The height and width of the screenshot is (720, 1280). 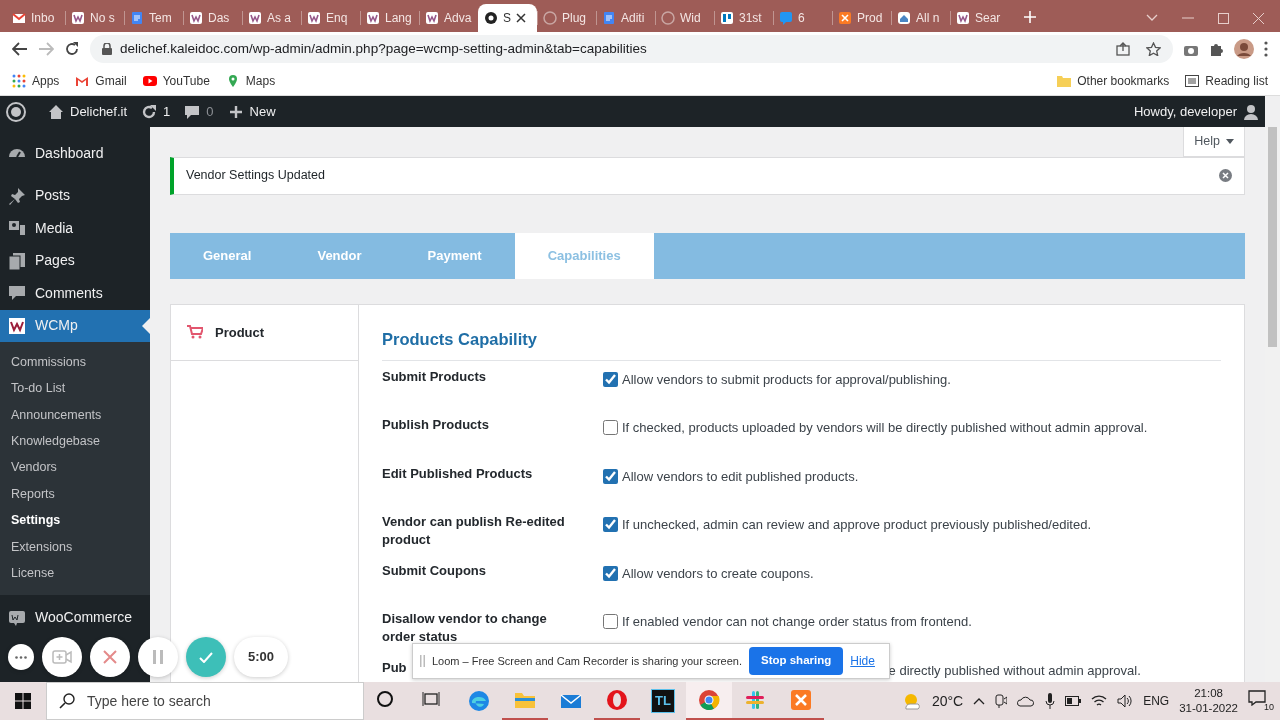 I want to click on notification-icon, so click(x=1257, y=698).